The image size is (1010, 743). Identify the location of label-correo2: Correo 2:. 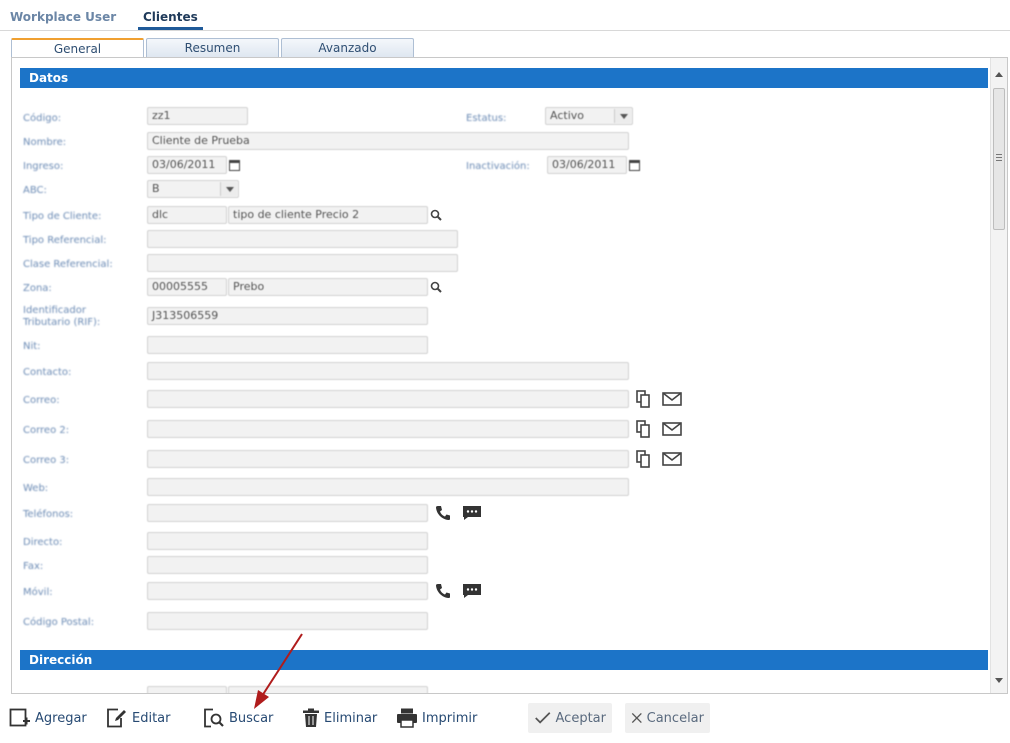
(46, 430).